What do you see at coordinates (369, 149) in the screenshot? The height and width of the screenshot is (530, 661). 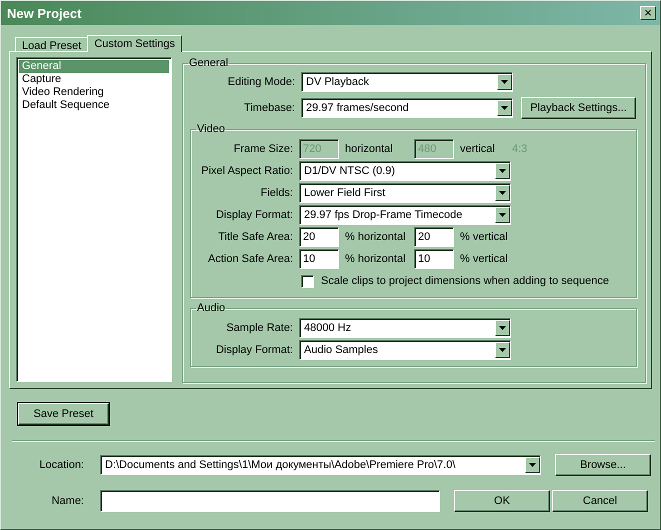 I see `unit-label: horizontal` at bounding box center [369, 149].